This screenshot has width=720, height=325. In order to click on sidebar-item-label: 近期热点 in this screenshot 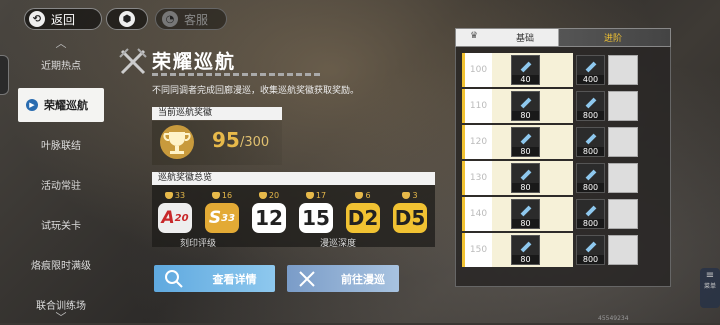, I will do `click(61, 66)`.